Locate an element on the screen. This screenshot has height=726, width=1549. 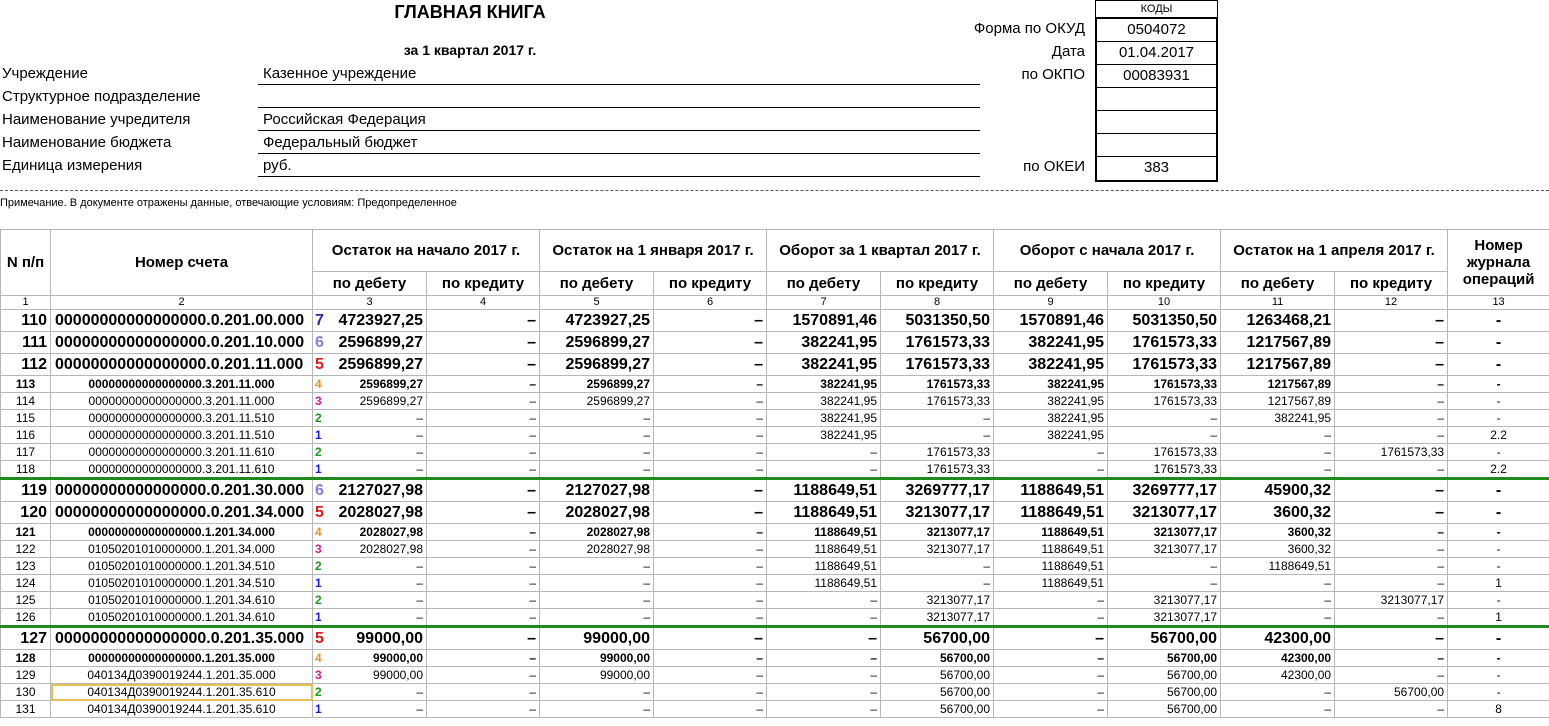
cell-apr-credit: 56700,00 is located at coordinates (1391, 692).